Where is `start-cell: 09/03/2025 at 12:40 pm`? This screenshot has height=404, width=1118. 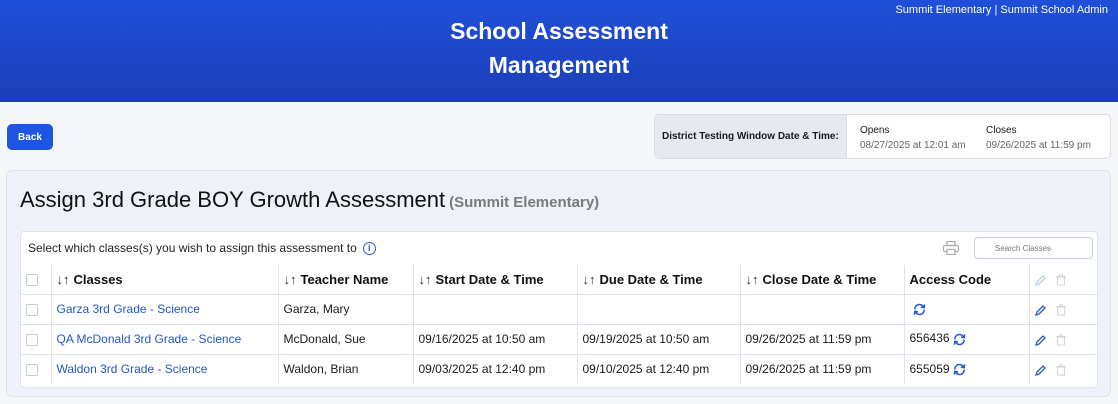 start-cell: 09/03/2025 at 12:40 pm is located at coordinates (495, 368).